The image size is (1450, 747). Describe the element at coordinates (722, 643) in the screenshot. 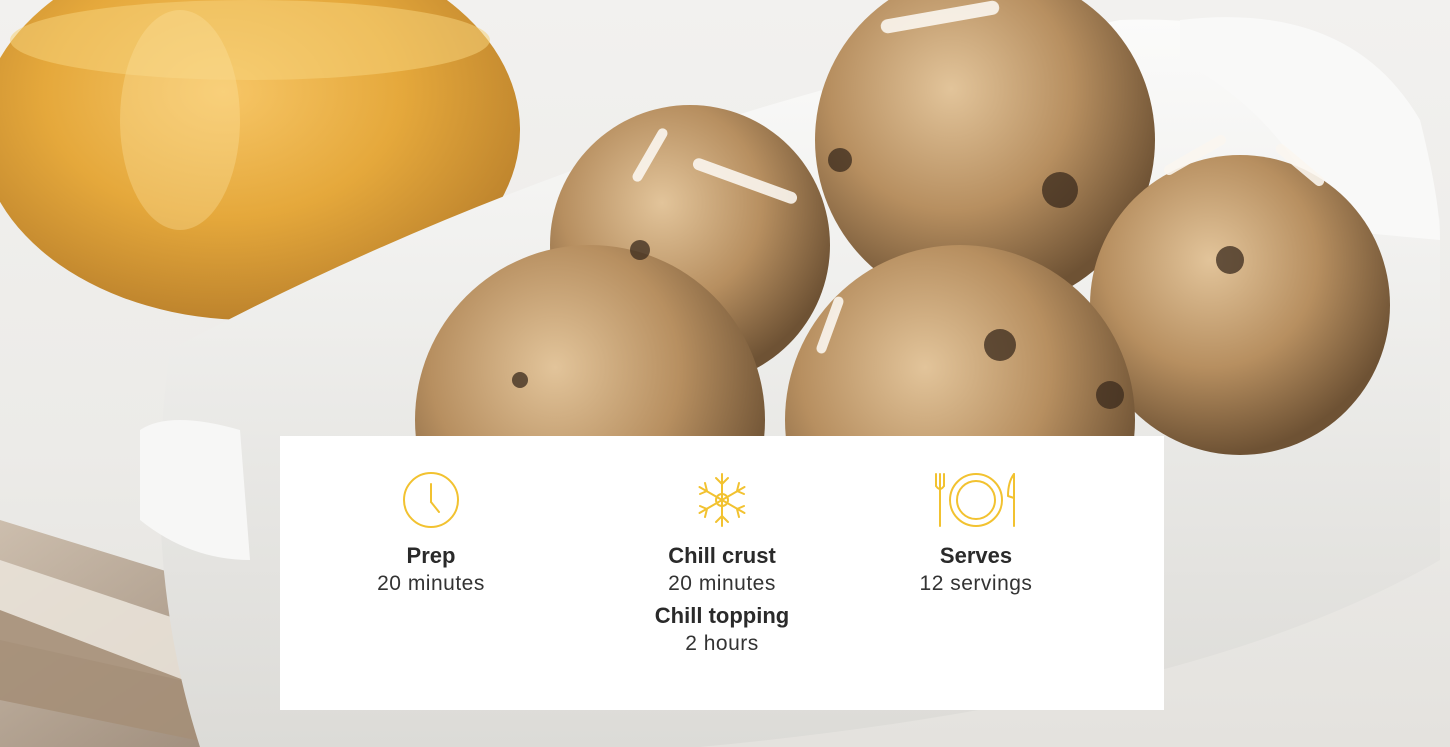

I see `chill-topping-value: 2 hours` at that location.